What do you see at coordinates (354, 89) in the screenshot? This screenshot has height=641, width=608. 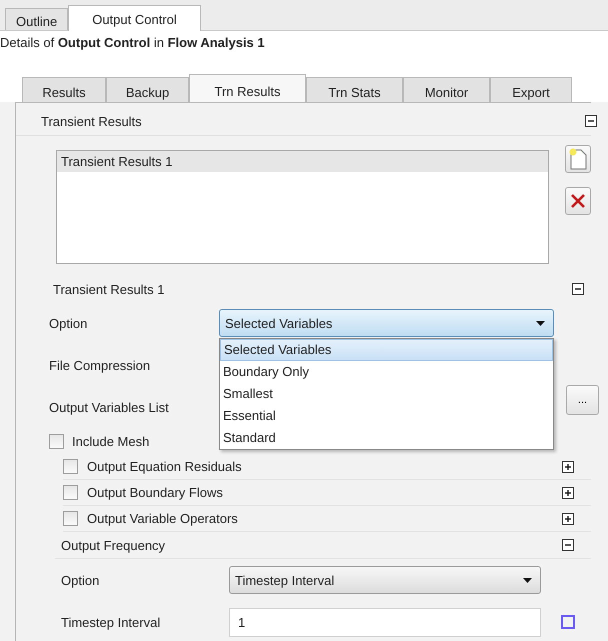 I see `tab: Trn Stats` at bounding box center [354, 89].